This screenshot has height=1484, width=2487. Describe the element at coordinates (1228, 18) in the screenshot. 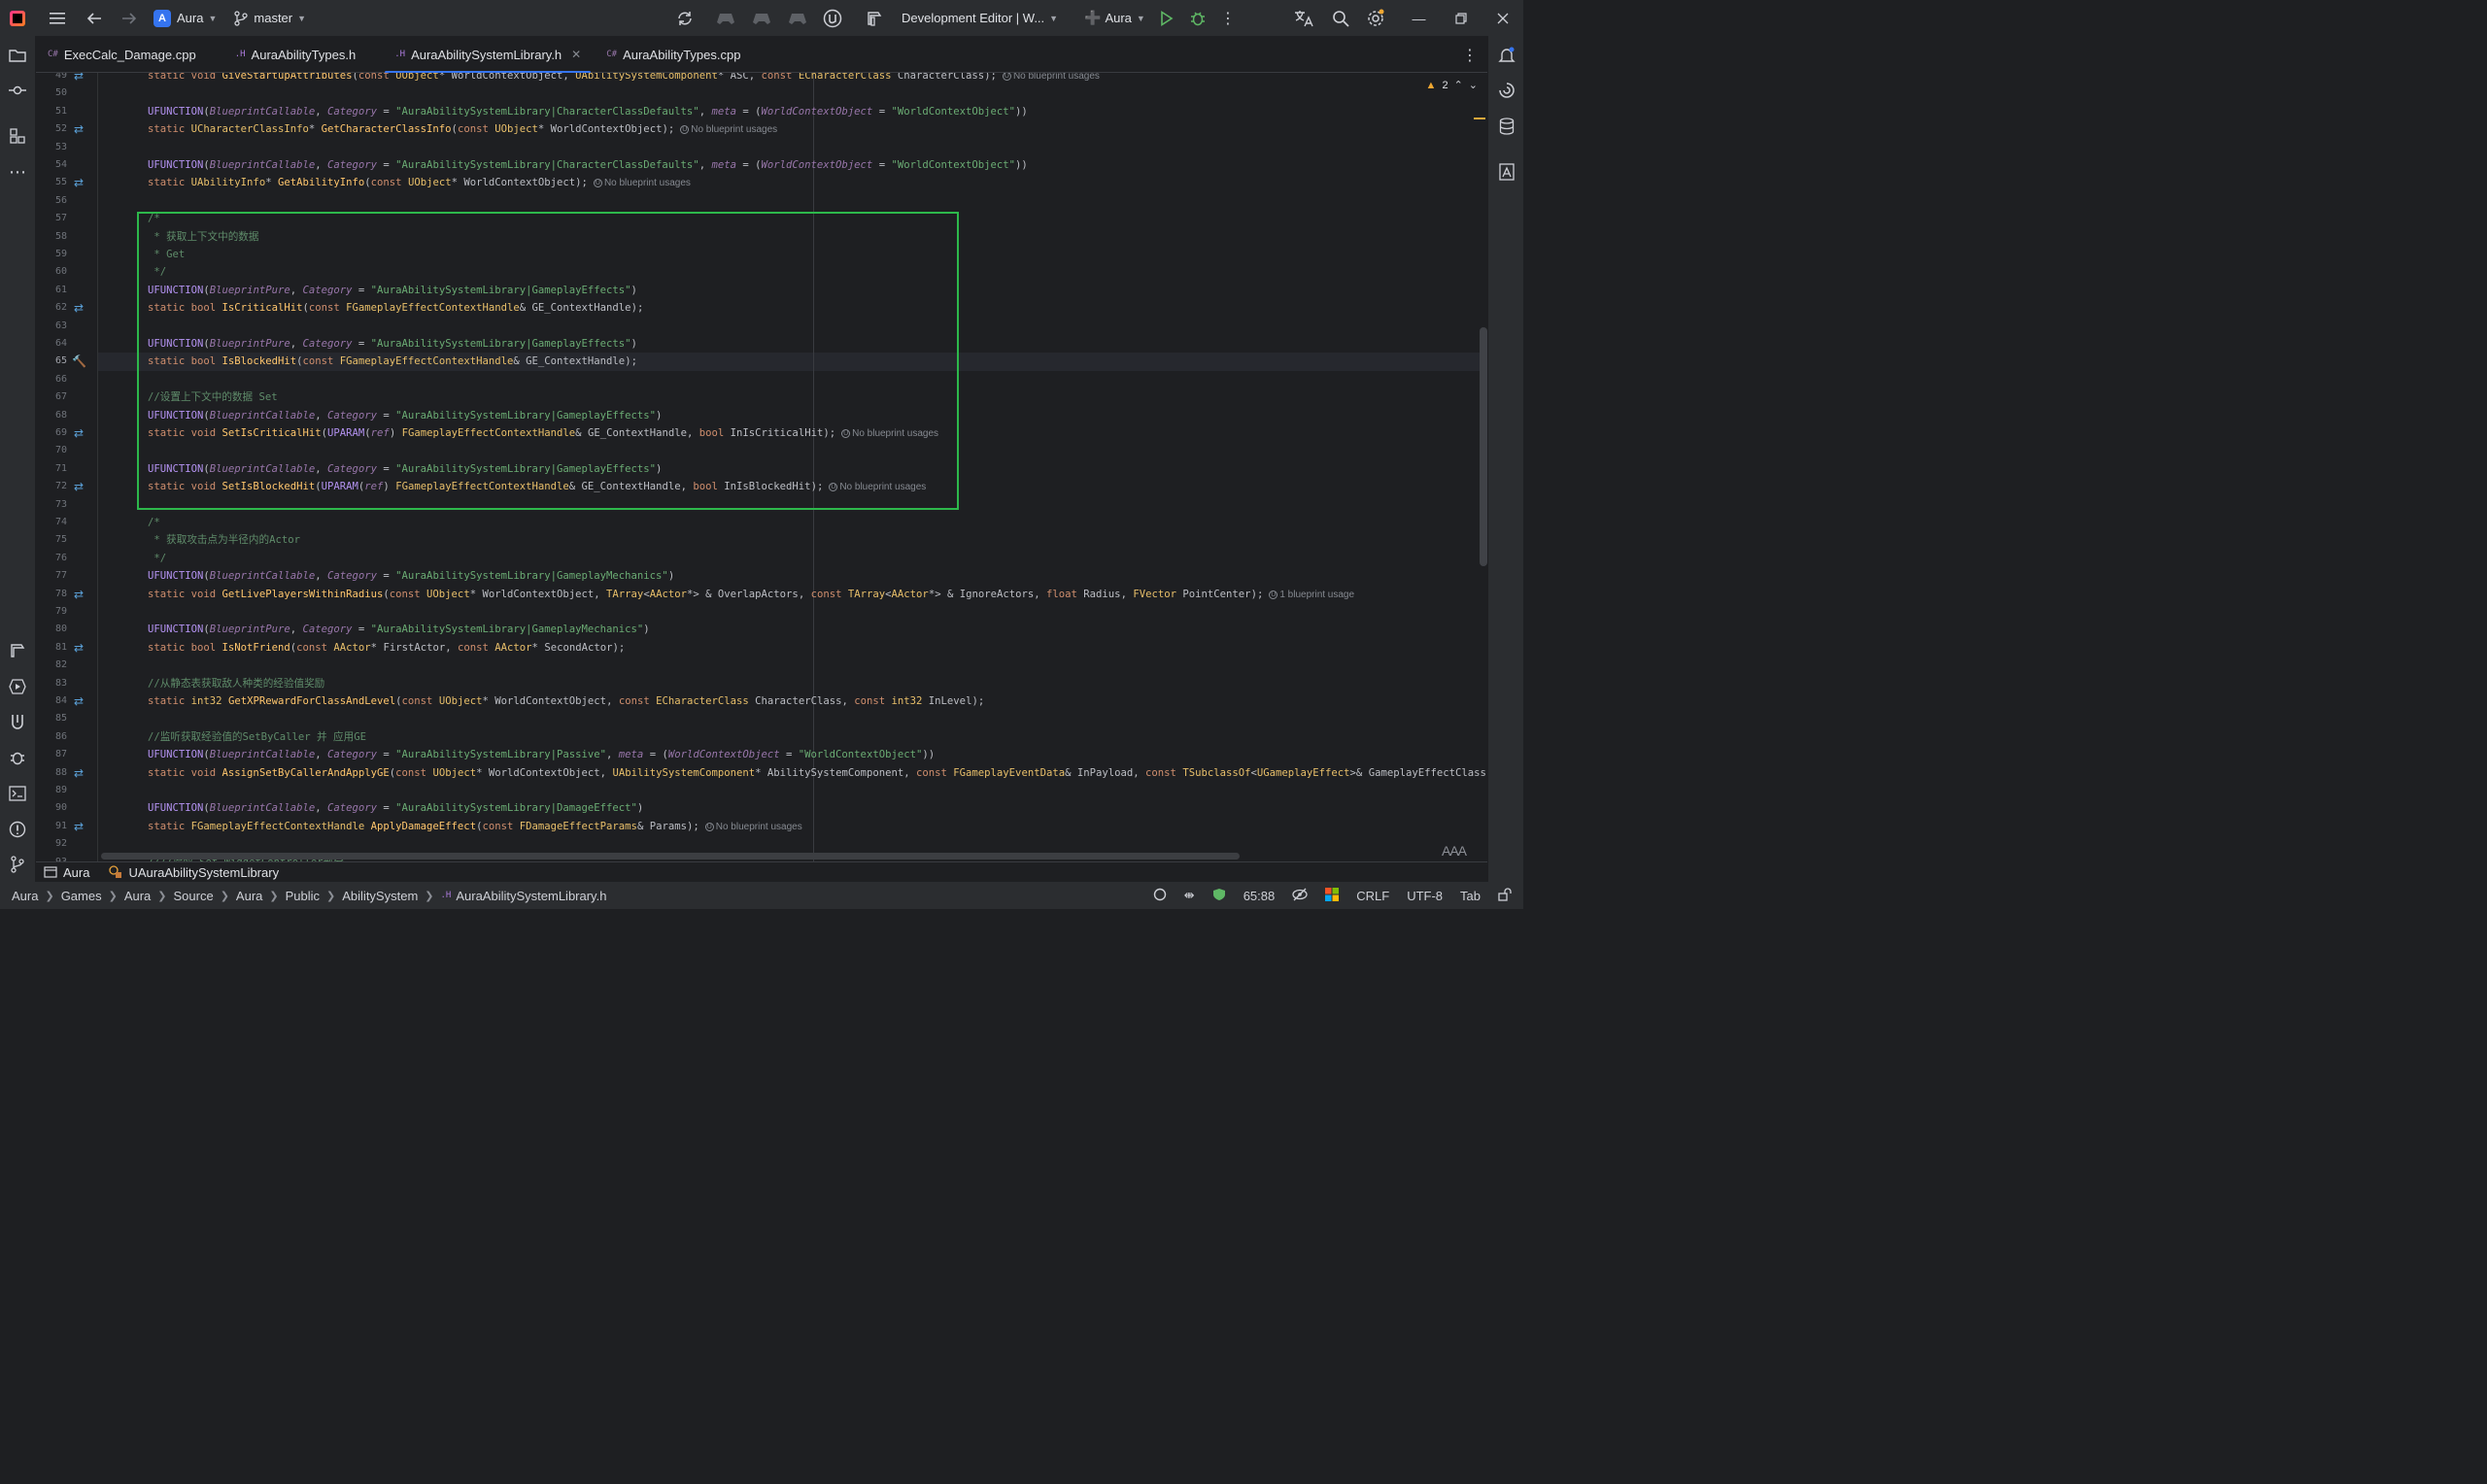

I see `more-vertical-icon: ⋮` at that location.